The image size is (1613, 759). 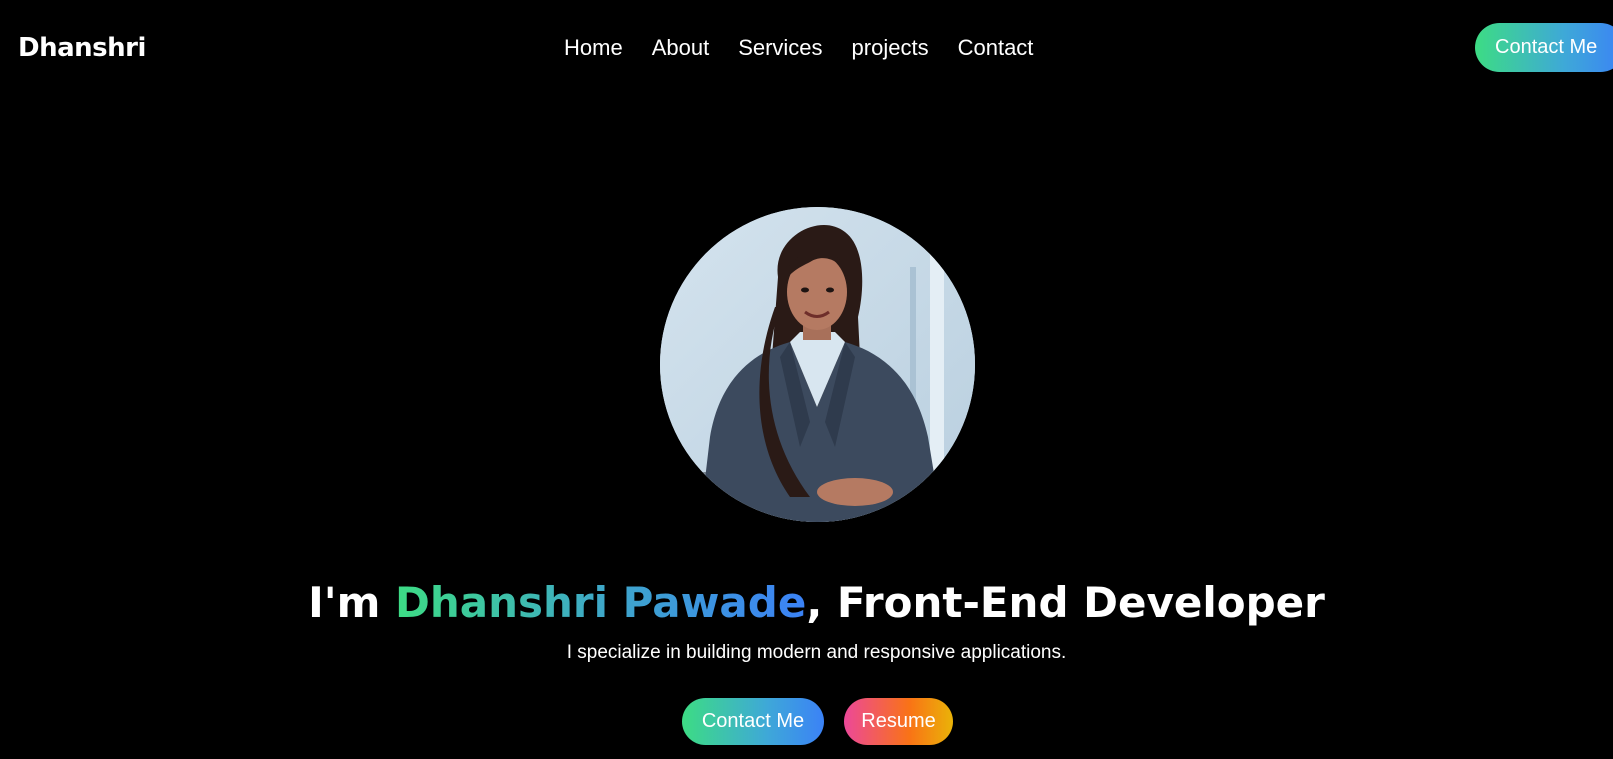 What do you see at coordinates (753, 721) in the screenshot?
I see `hero-contact-button: Contact Me` at bounding box center [753, 721].